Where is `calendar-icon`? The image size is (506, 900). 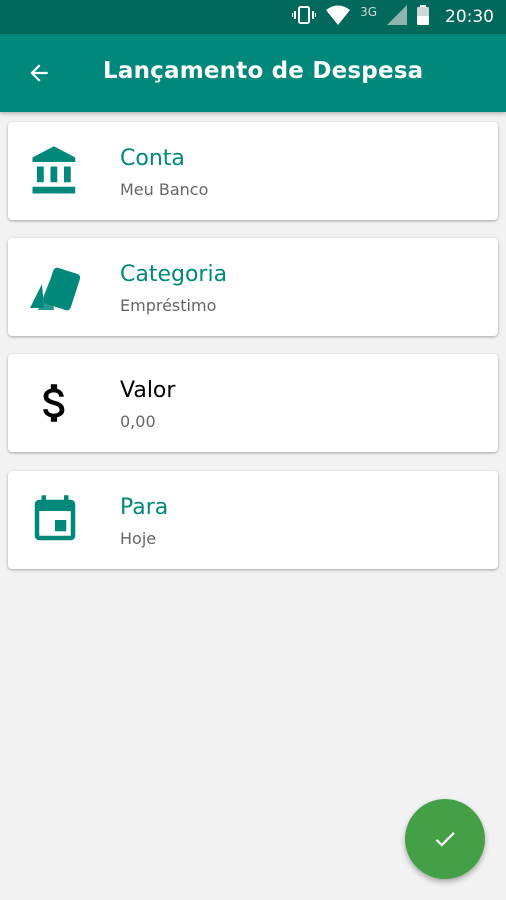
calendar-icon is located at coordinates (55, 520).